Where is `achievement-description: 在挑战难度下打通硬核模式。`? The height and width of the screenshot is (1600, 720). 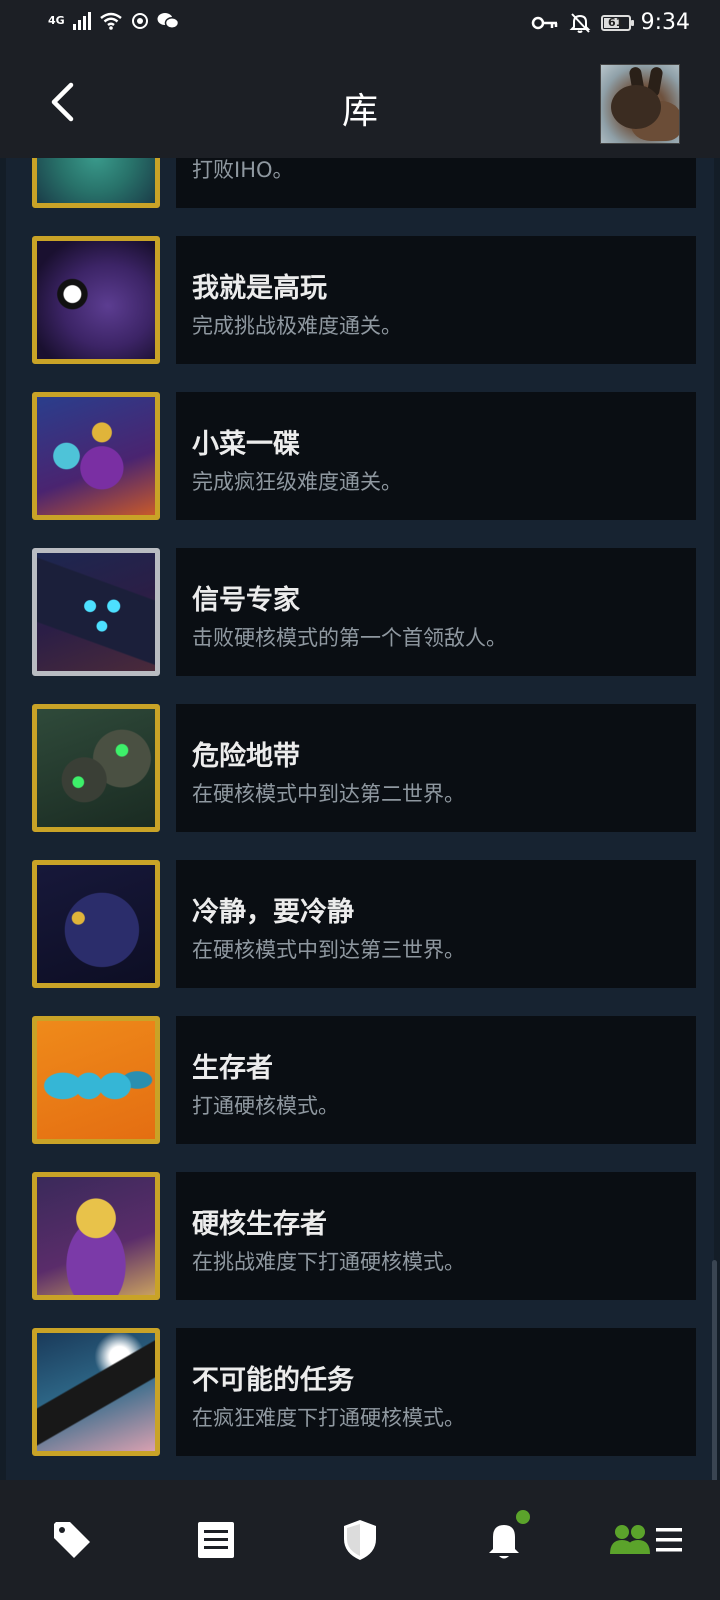
achievement-description: 在挑战难度下打通硬核模式。 is located at coordinates (328, 1262).